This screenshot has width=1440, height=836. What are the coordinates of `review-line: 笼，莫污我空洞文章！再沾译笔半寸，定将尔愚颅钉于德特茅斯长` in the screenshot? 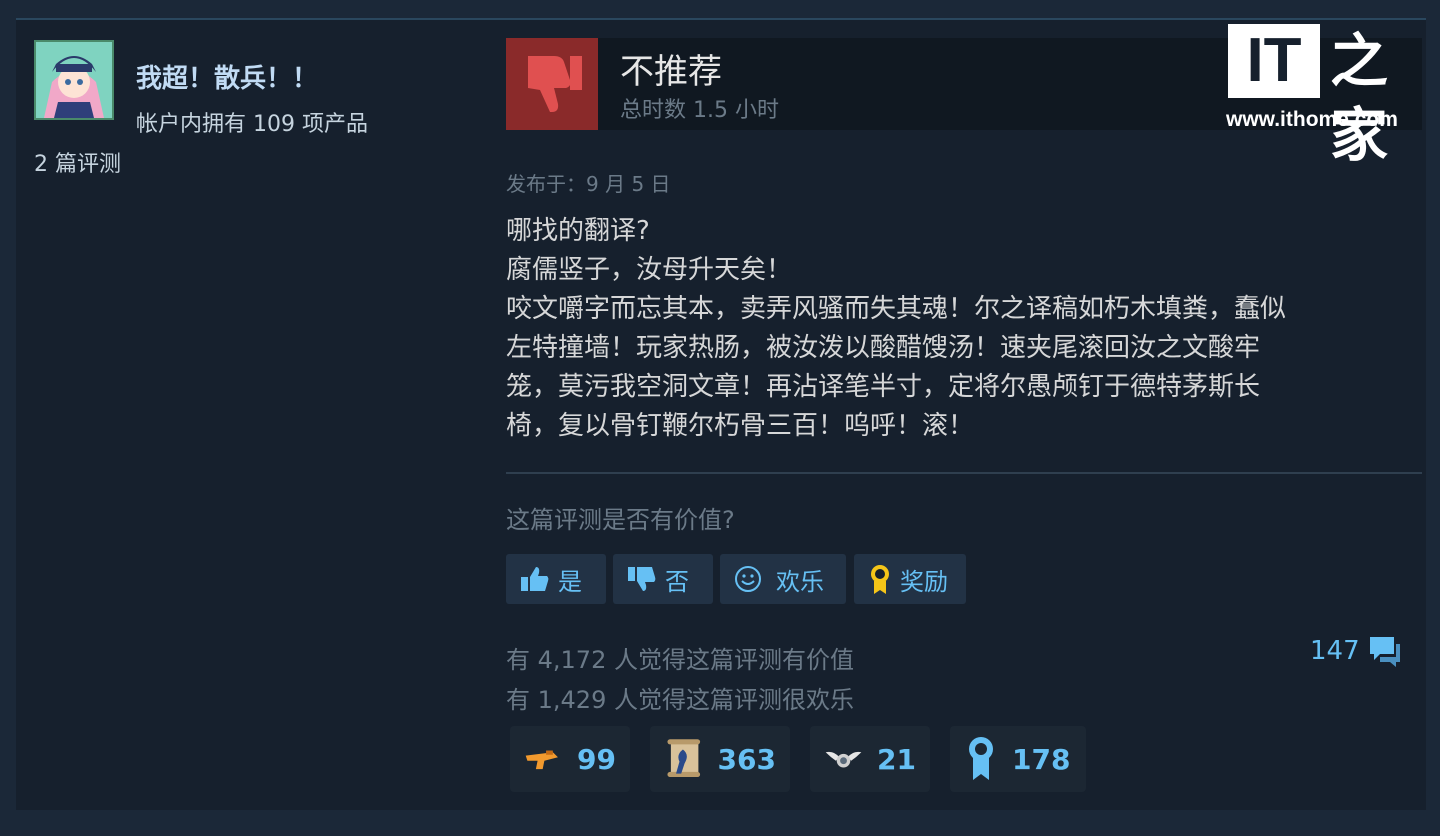 It's located at (883, 387).